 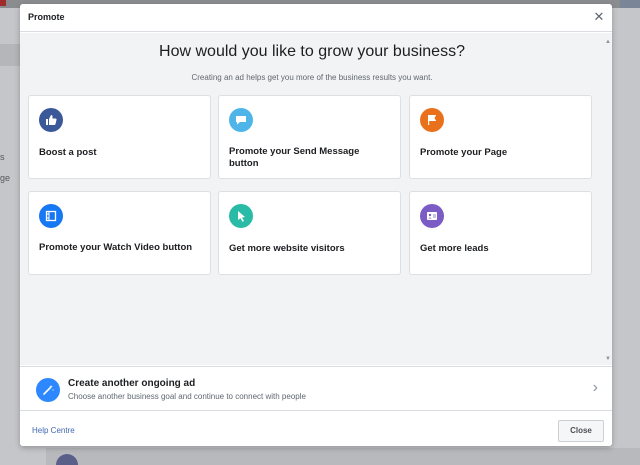 I want to click on option-label: Promote your Send Message button, so click(x=294, y=157).